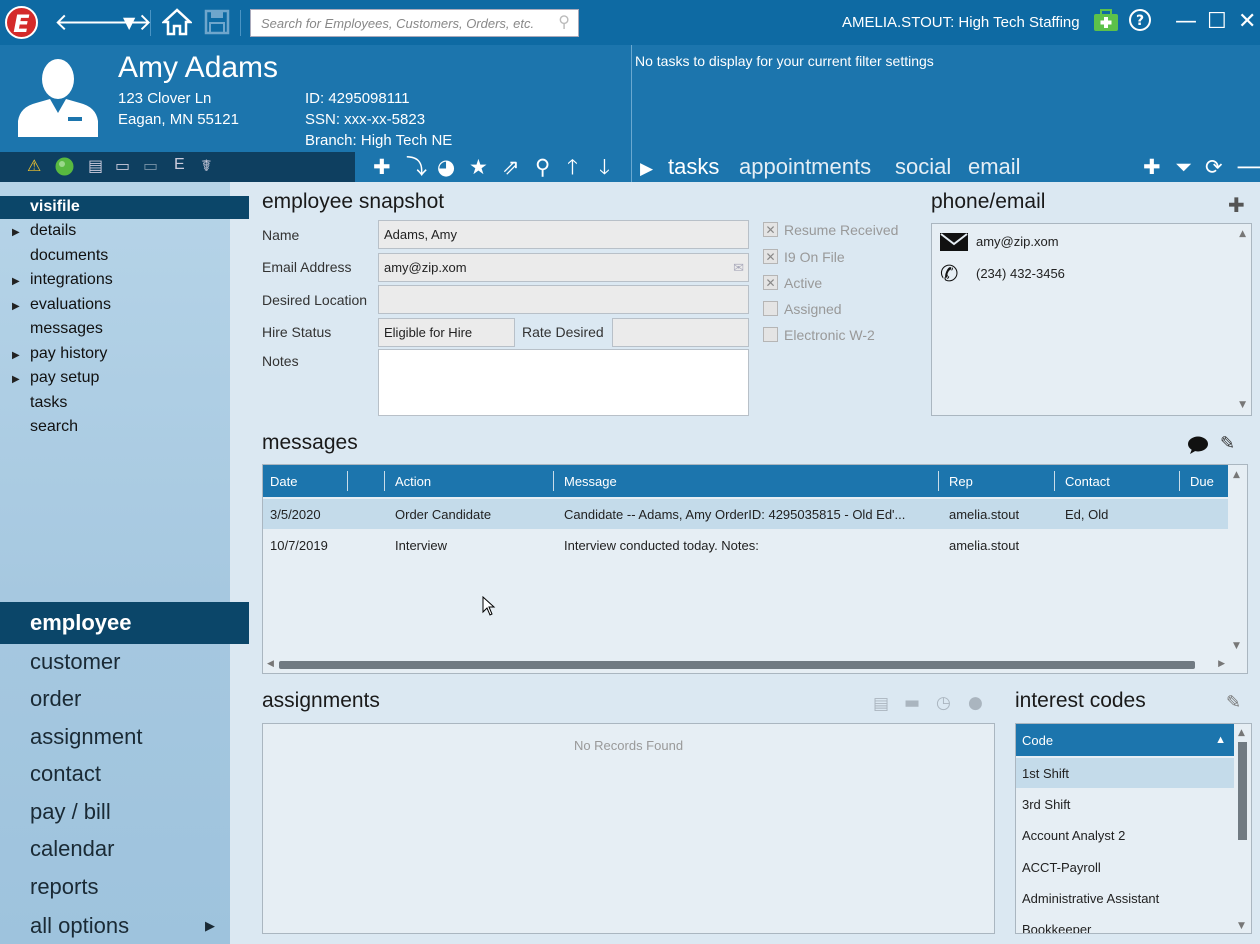  Describe the element at coordinates (1183, 167) in the screenshot. I see `filter-icon: ⏷` at that location.